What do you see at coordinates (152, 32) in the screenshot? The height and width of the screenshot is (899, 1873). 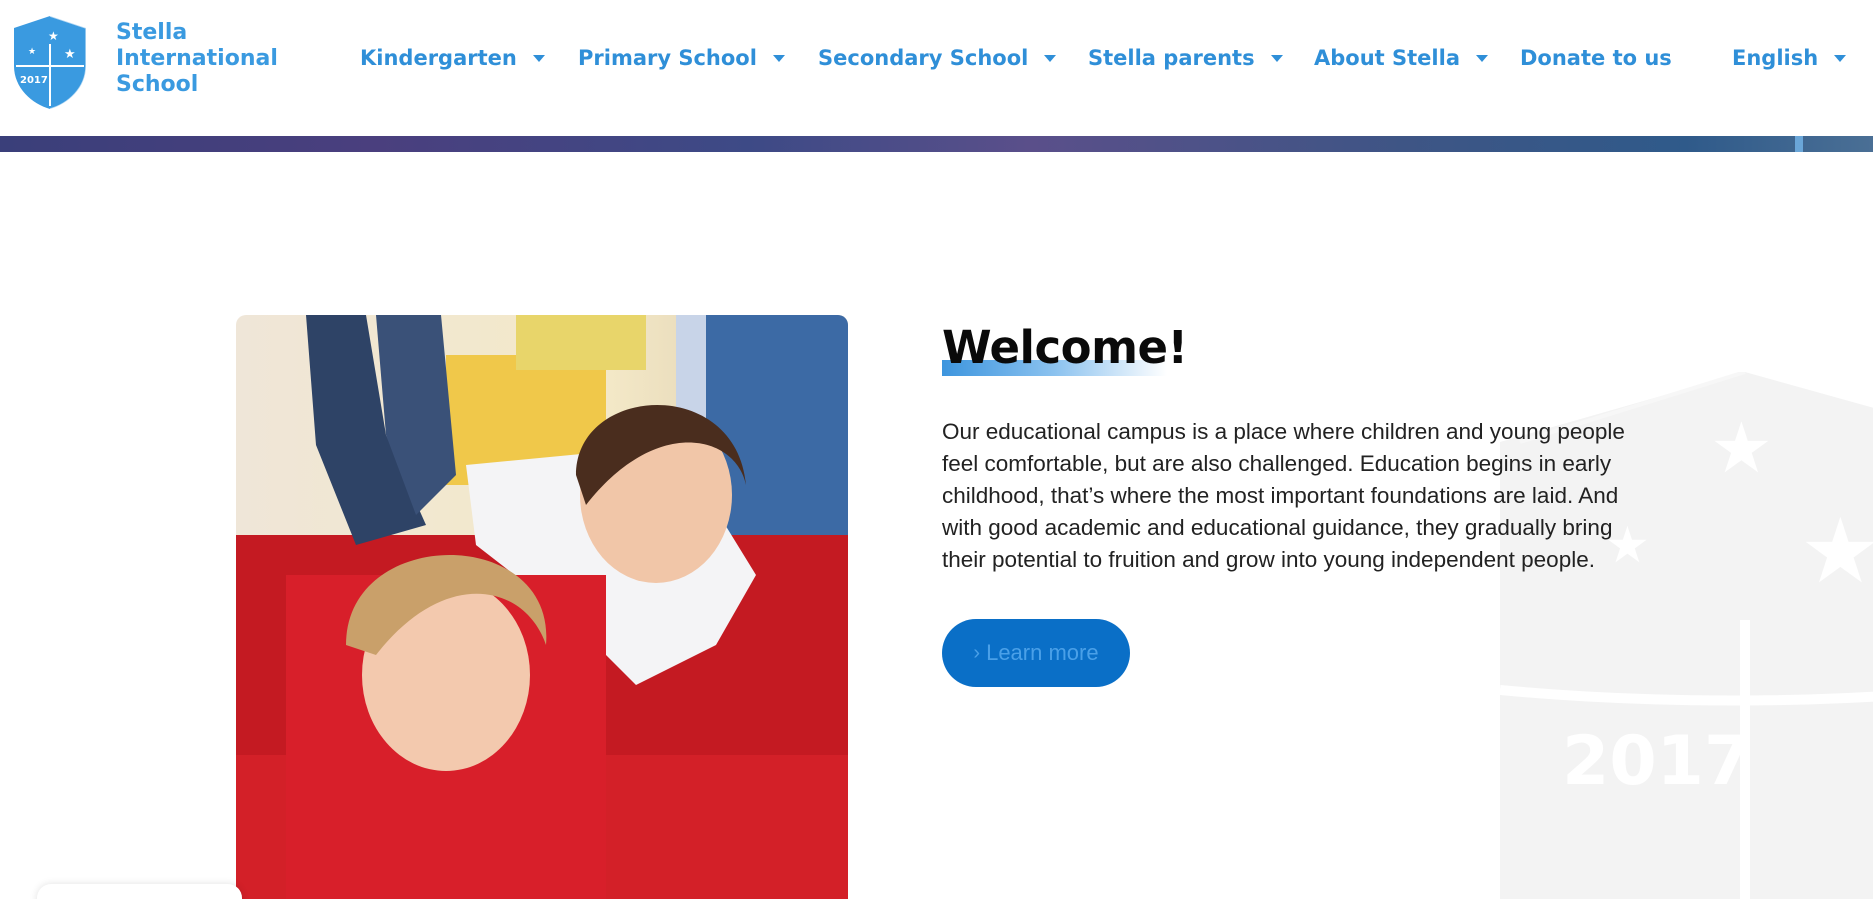 I see `school-name-line1: Stella` at bounding box center [152, 32].